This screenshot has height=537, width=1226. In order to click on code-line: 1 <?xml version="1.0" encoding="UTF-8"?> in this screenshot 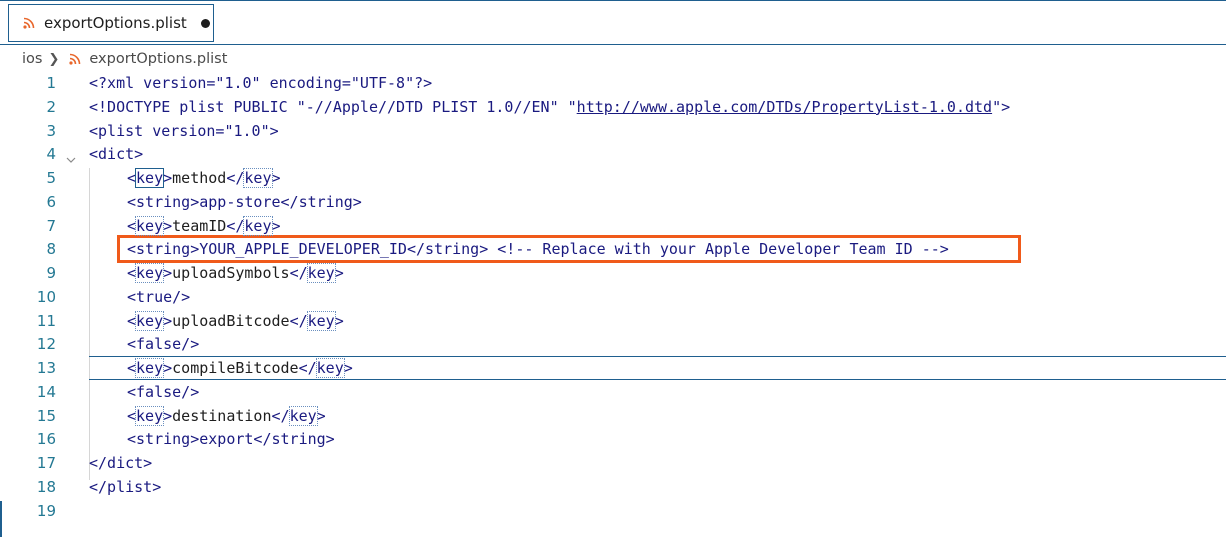, I will do `click(613, 83)`.